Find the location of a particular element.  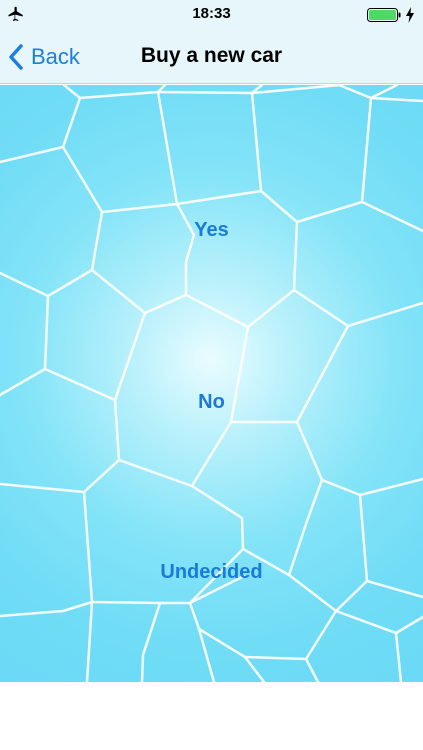

page-title: Buy a new car is located at coordinates (211, 55).